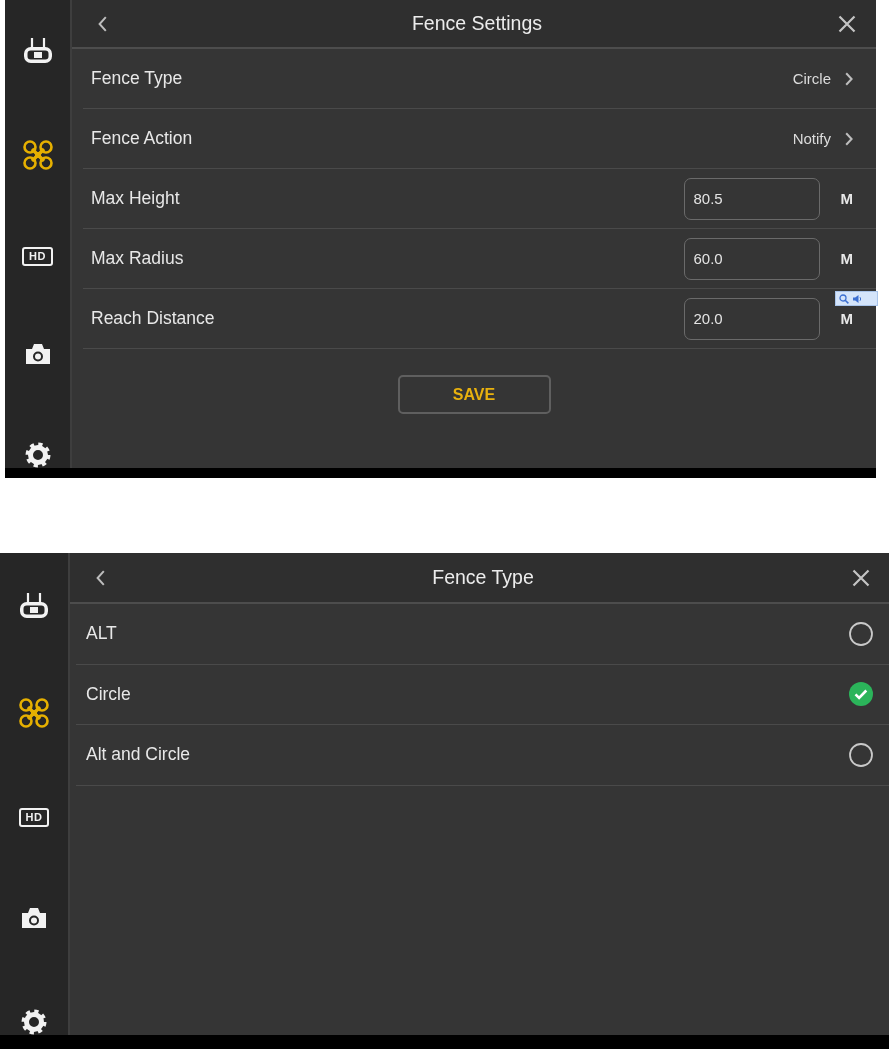 The image size is (889, 1049). I want to click on search-icon, so click(844, 298).